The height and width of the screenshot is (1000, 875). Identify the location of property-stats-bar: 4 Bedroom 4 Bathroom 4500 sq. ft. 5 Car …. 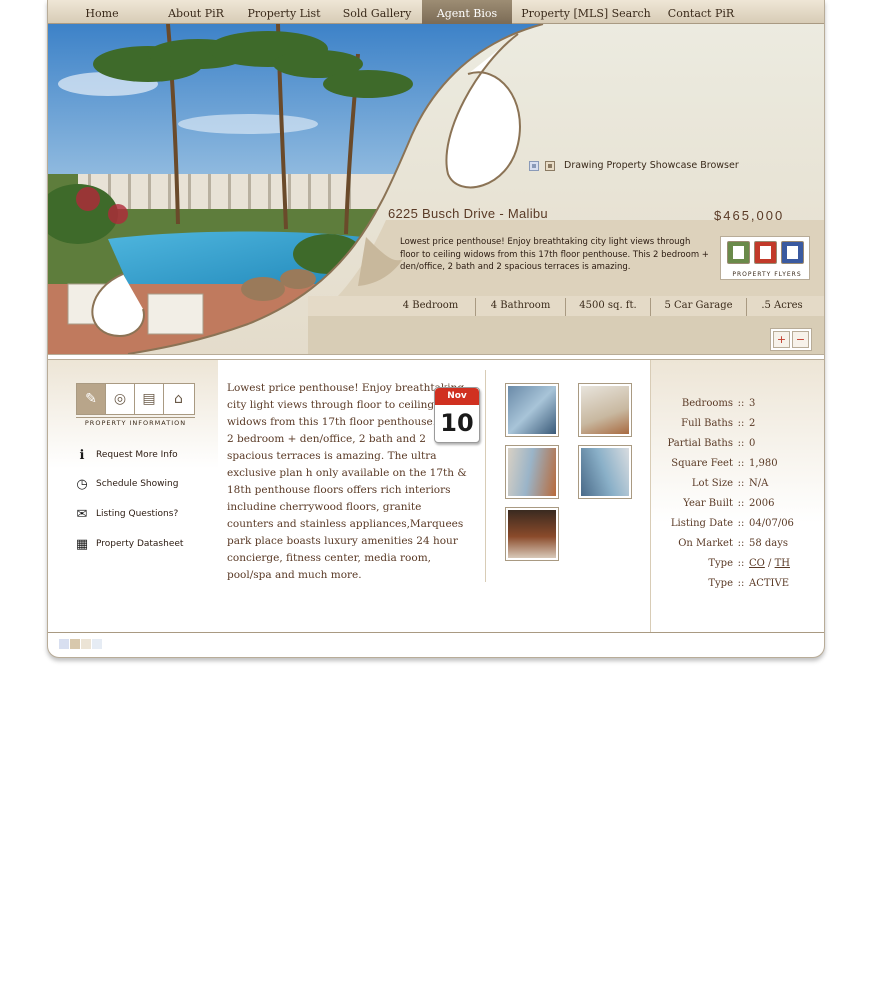
(605, 307).